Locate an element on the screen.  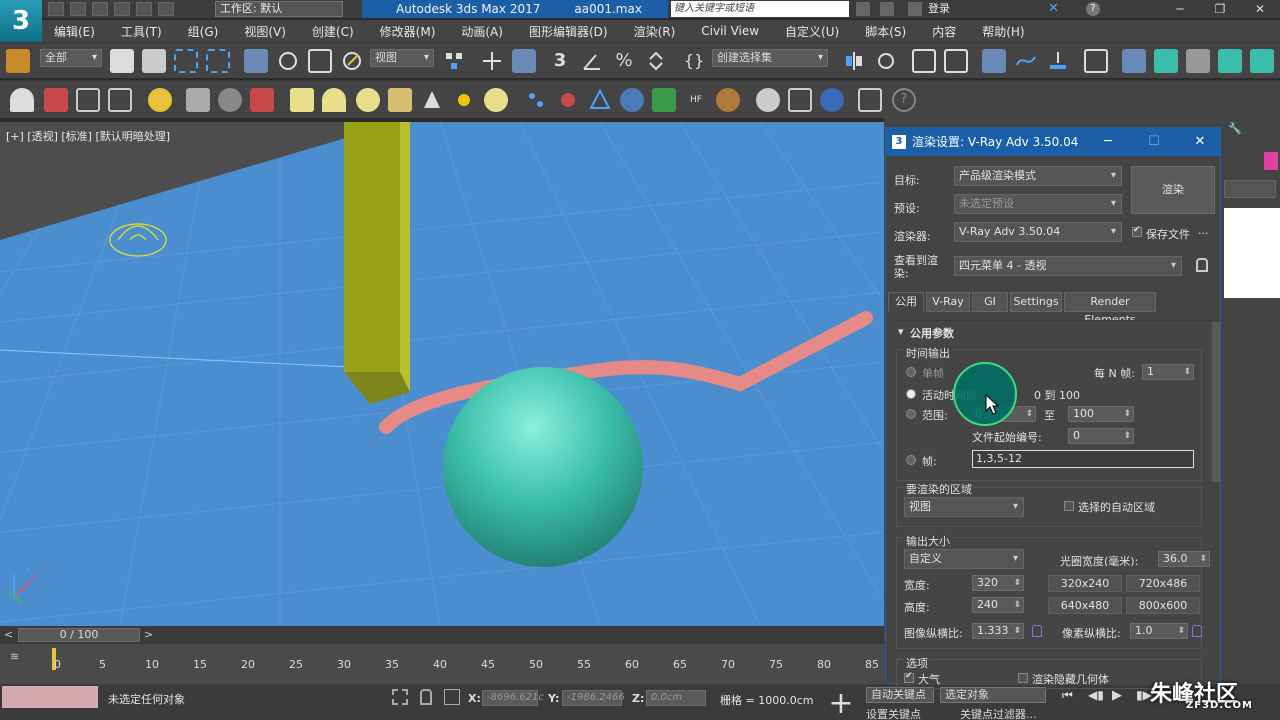
rollout-title: 公用参数 is located at coordinates (932, 333).